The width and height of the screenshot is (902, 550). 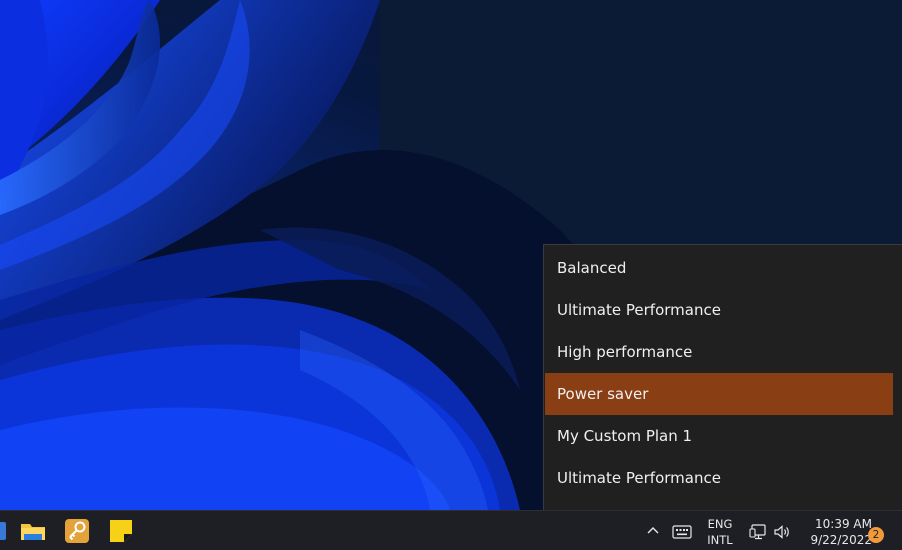 I want to click on keyboard-icon, so click(x=682, y=533).